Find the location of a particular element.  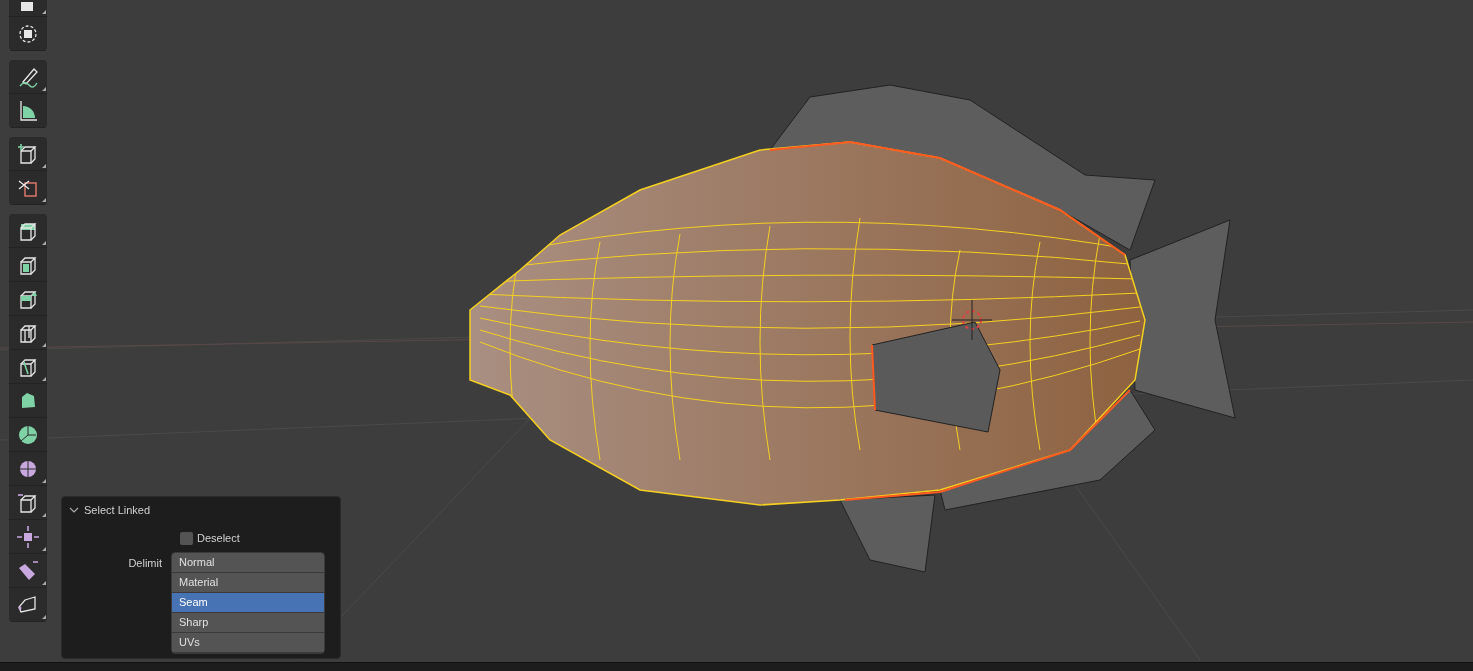

delimit-option: Seam is located at coordinates (248, 602).